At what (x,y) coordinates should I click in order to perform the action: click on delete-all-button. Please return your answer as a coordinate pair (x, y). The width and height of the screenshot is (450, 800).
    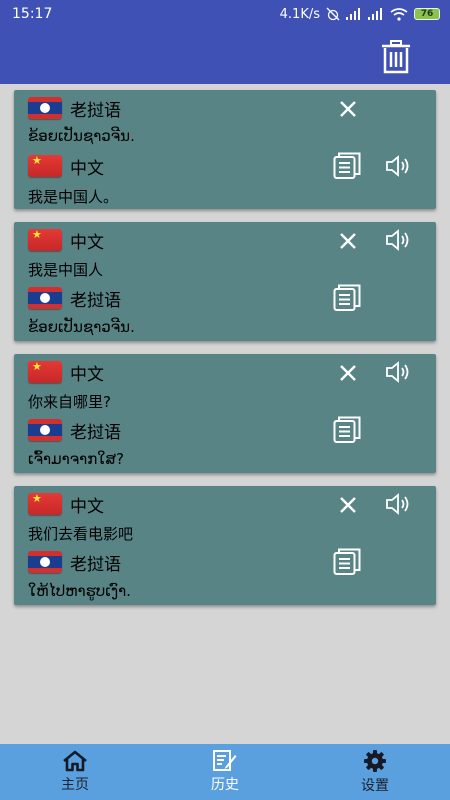
    Looking at the image, I should click on (396, 57).